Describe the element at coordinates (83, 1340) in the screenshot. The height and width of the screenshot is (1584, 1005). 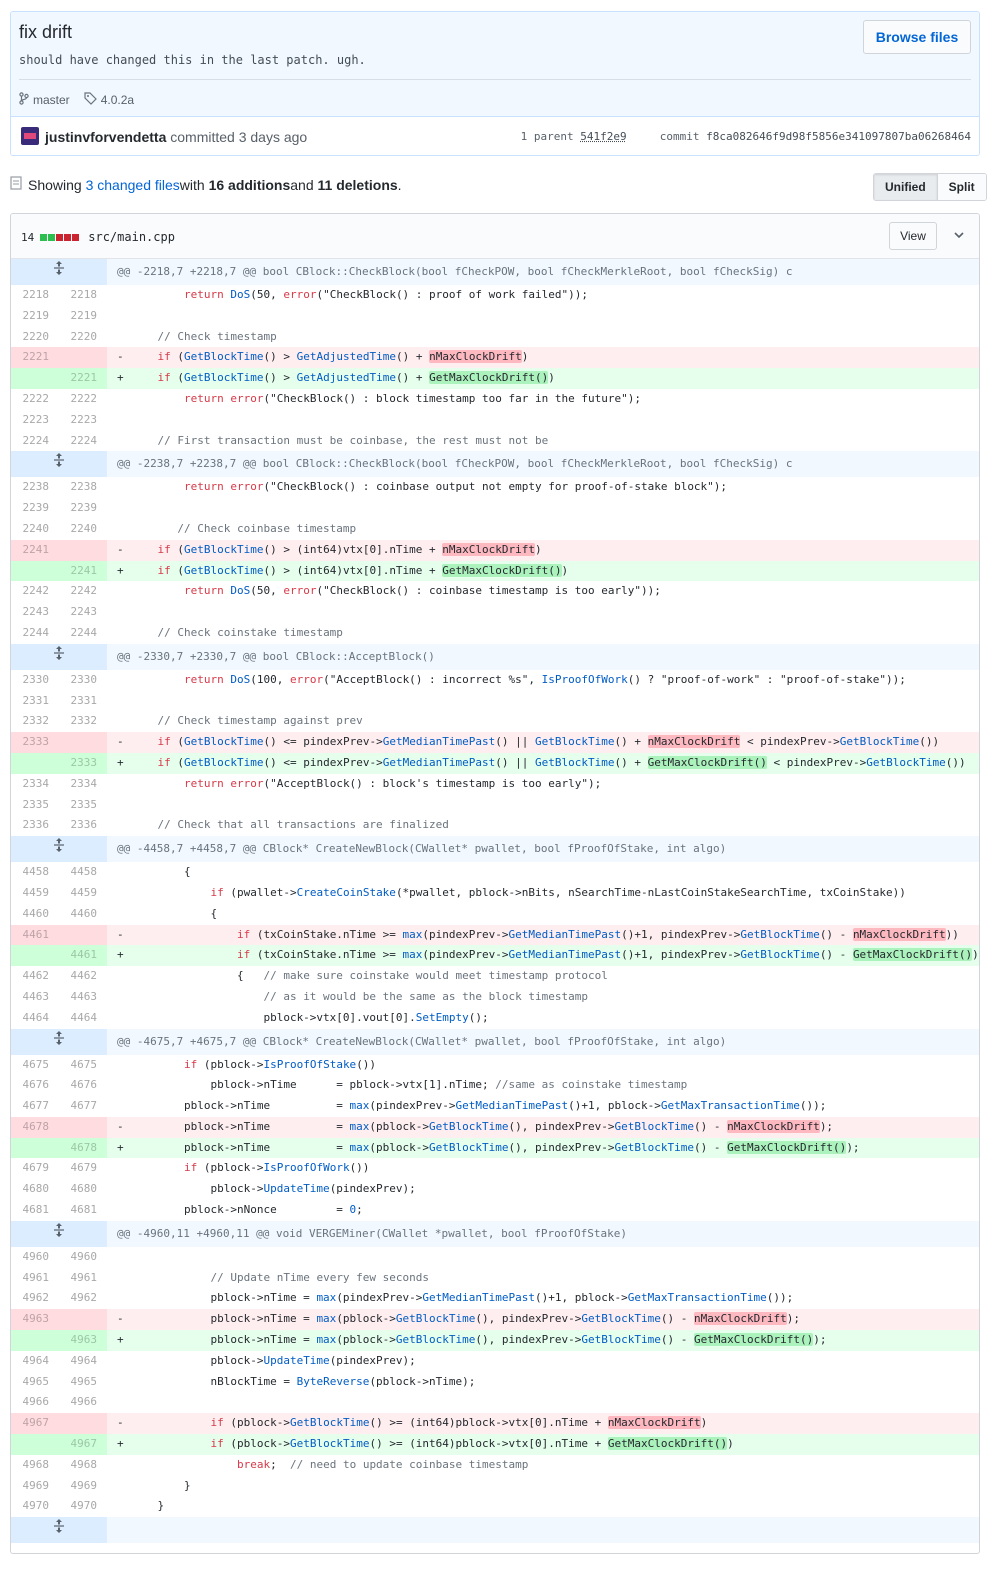
I see `new-line-number: 4963` at that location.